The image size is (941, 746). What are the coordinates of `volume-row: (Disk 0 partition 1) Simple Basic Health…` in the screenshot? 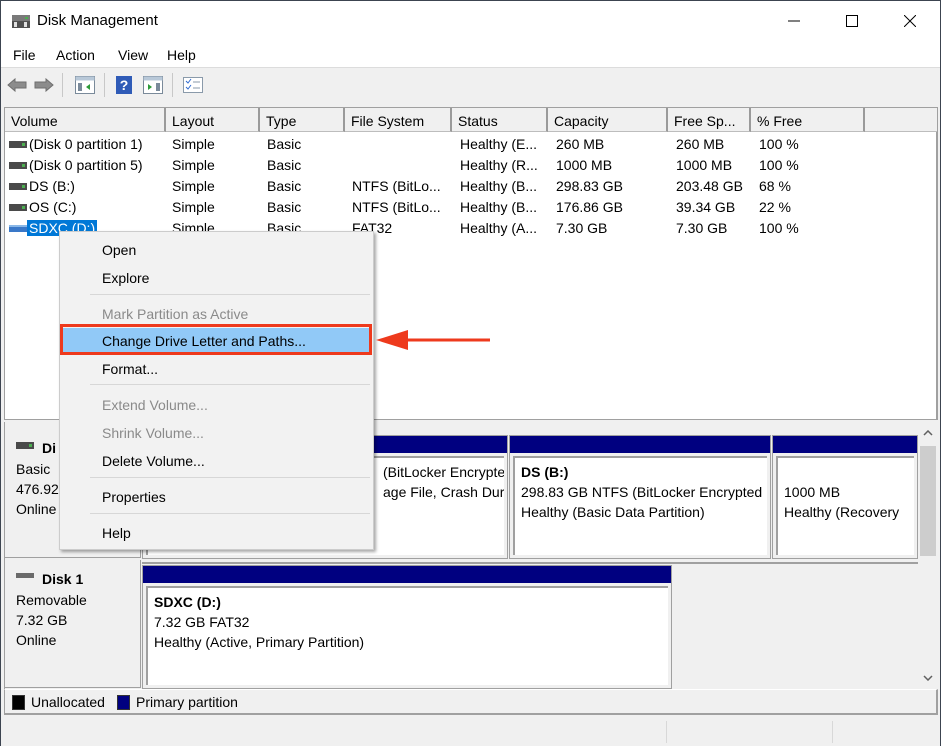 It's located at (470, 144).